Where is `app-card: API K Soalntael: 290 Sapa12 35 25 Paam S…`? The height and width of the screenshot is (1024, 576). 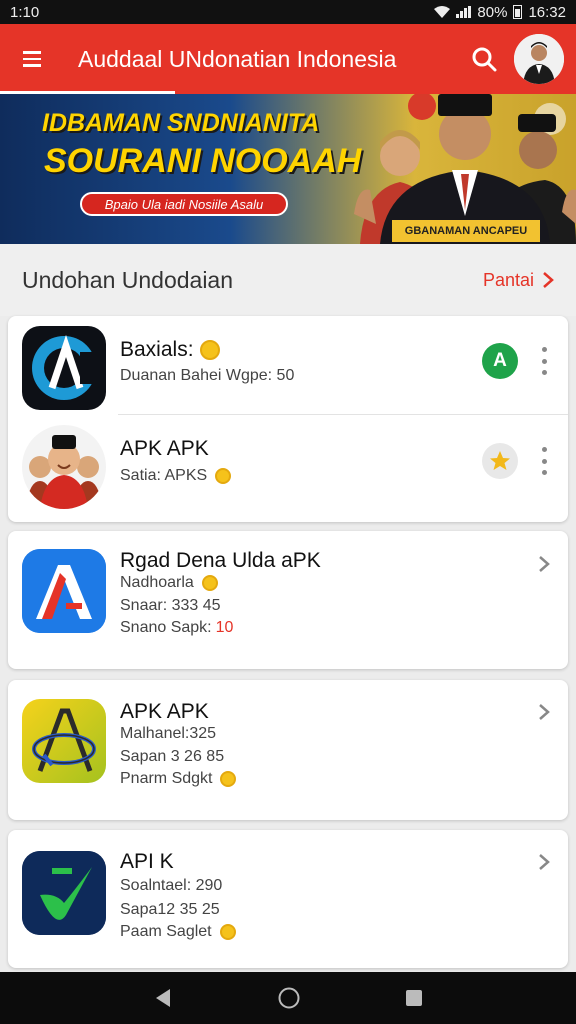 app-card: API K Soalntael: 290 Sapa12 35 25 Paam S… is located at coordinates (288, 899).